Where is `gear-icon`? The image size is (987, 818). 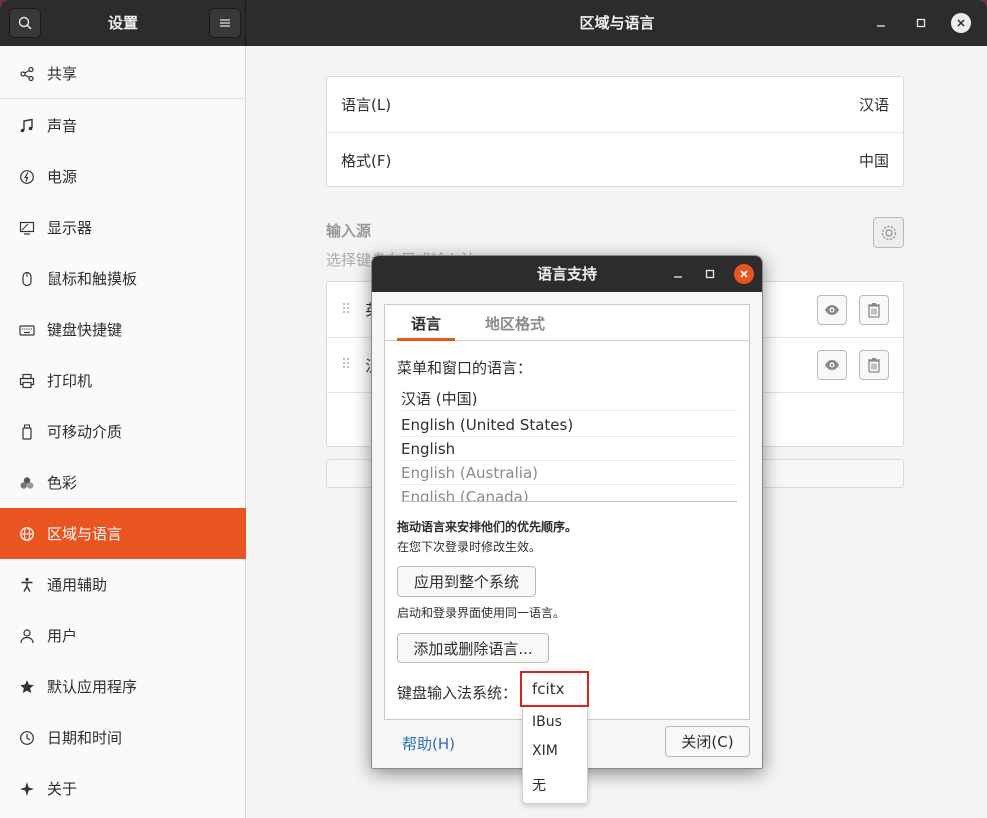
gear-icon is located at coordinates (888, 232).